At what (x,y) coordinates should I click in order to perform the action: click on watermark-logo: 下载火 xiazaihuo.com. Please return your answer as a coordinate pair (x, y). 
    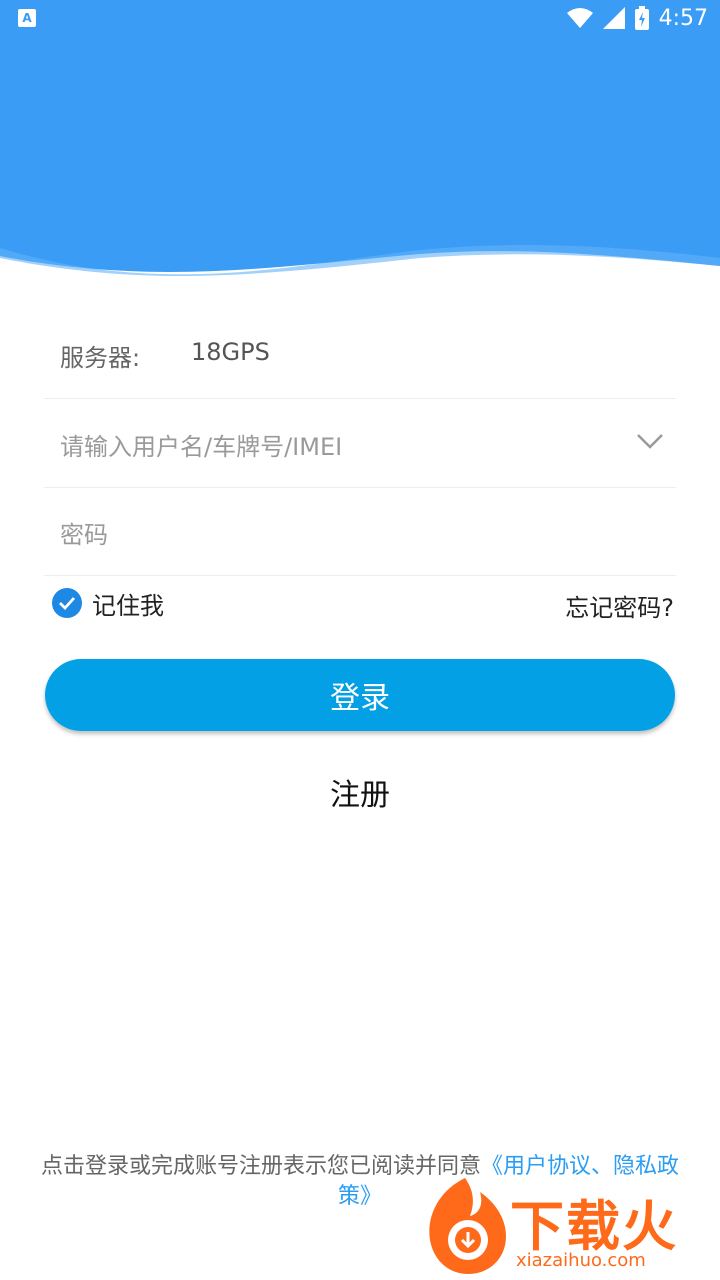
    Looking at the image, I should click on (570, 1225).